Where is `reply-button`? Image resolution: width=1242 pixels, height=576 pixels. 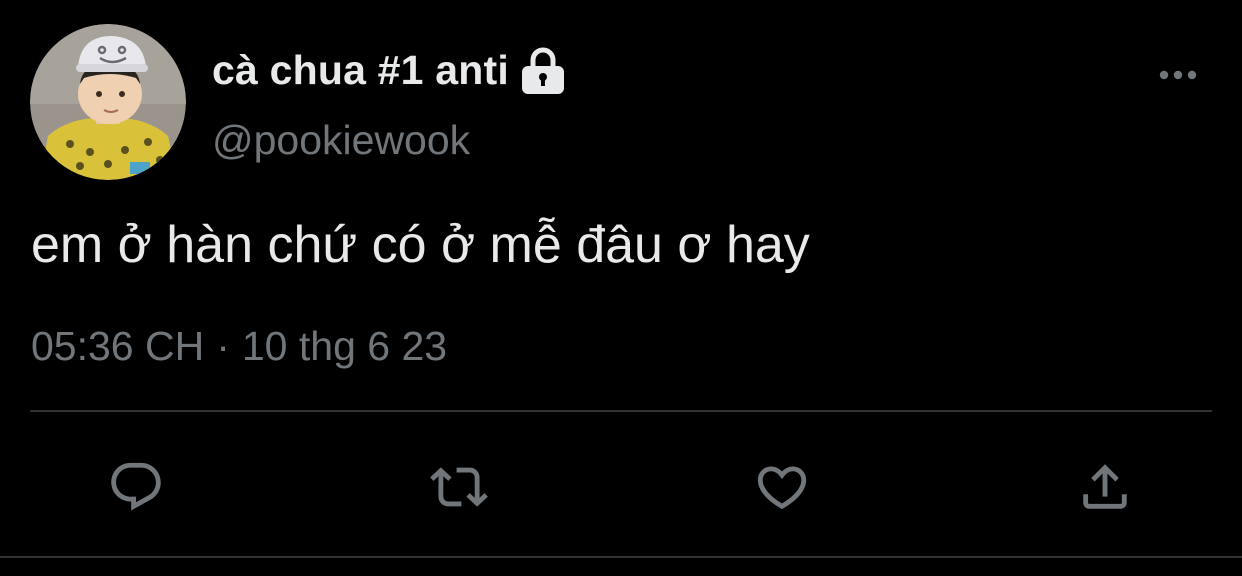
reply-button is located at coordinates (136, 487).